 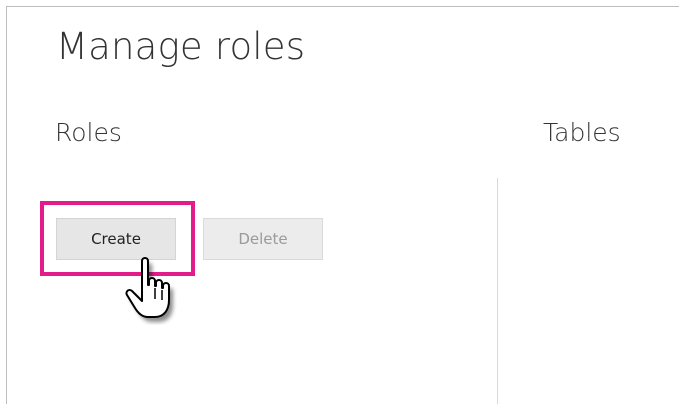 I want to click on column-divider, so click(x=497, y=291).